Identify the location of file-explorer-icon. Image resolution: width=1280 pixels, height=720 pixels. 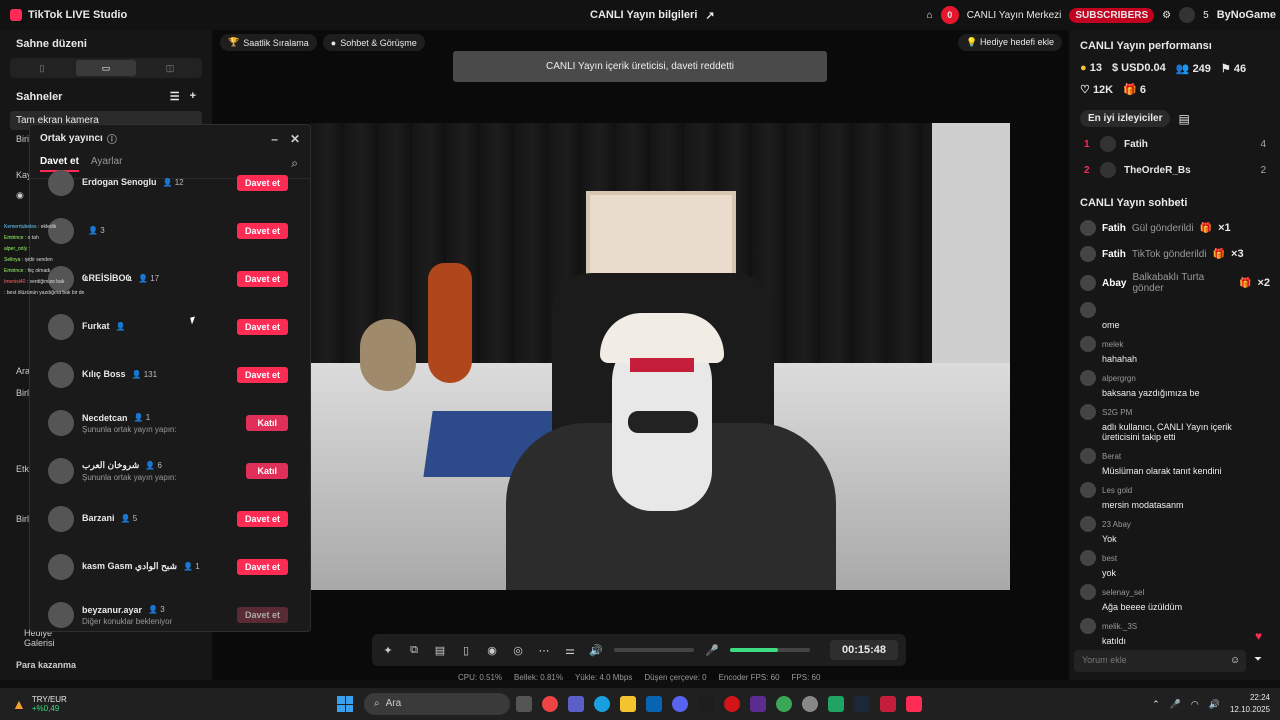
(628, 704).